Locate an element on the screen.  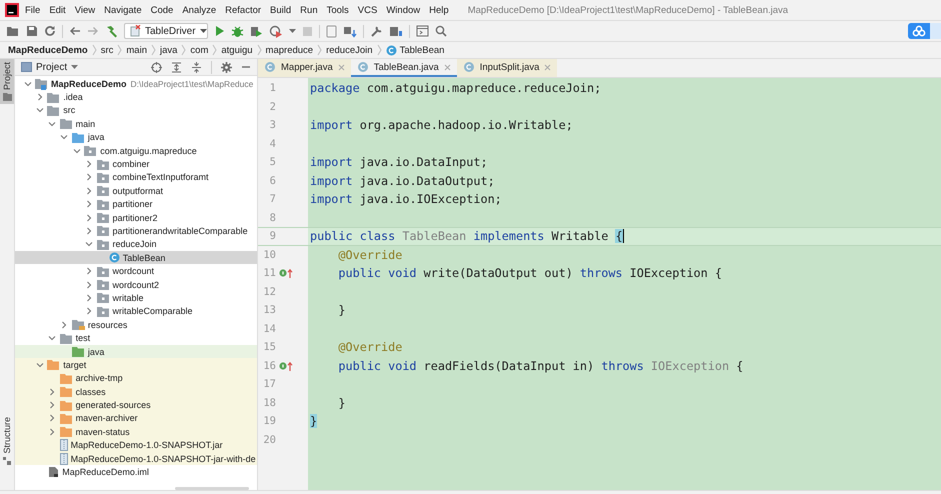
tree-item: maven-archiver is located at coordinates (136, 419).